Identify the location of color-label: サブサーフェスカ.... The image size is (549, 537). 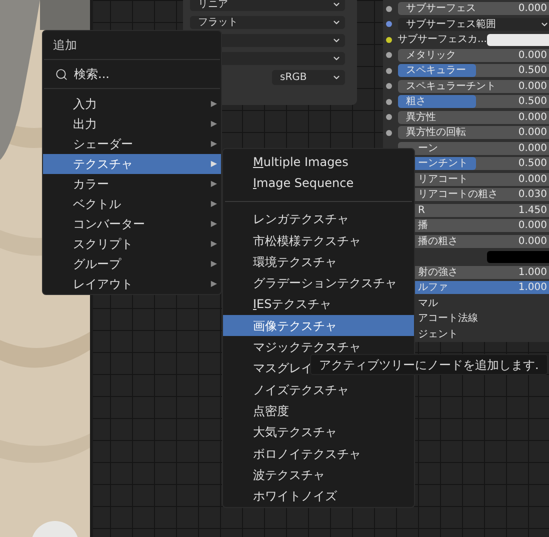
(441, 40).